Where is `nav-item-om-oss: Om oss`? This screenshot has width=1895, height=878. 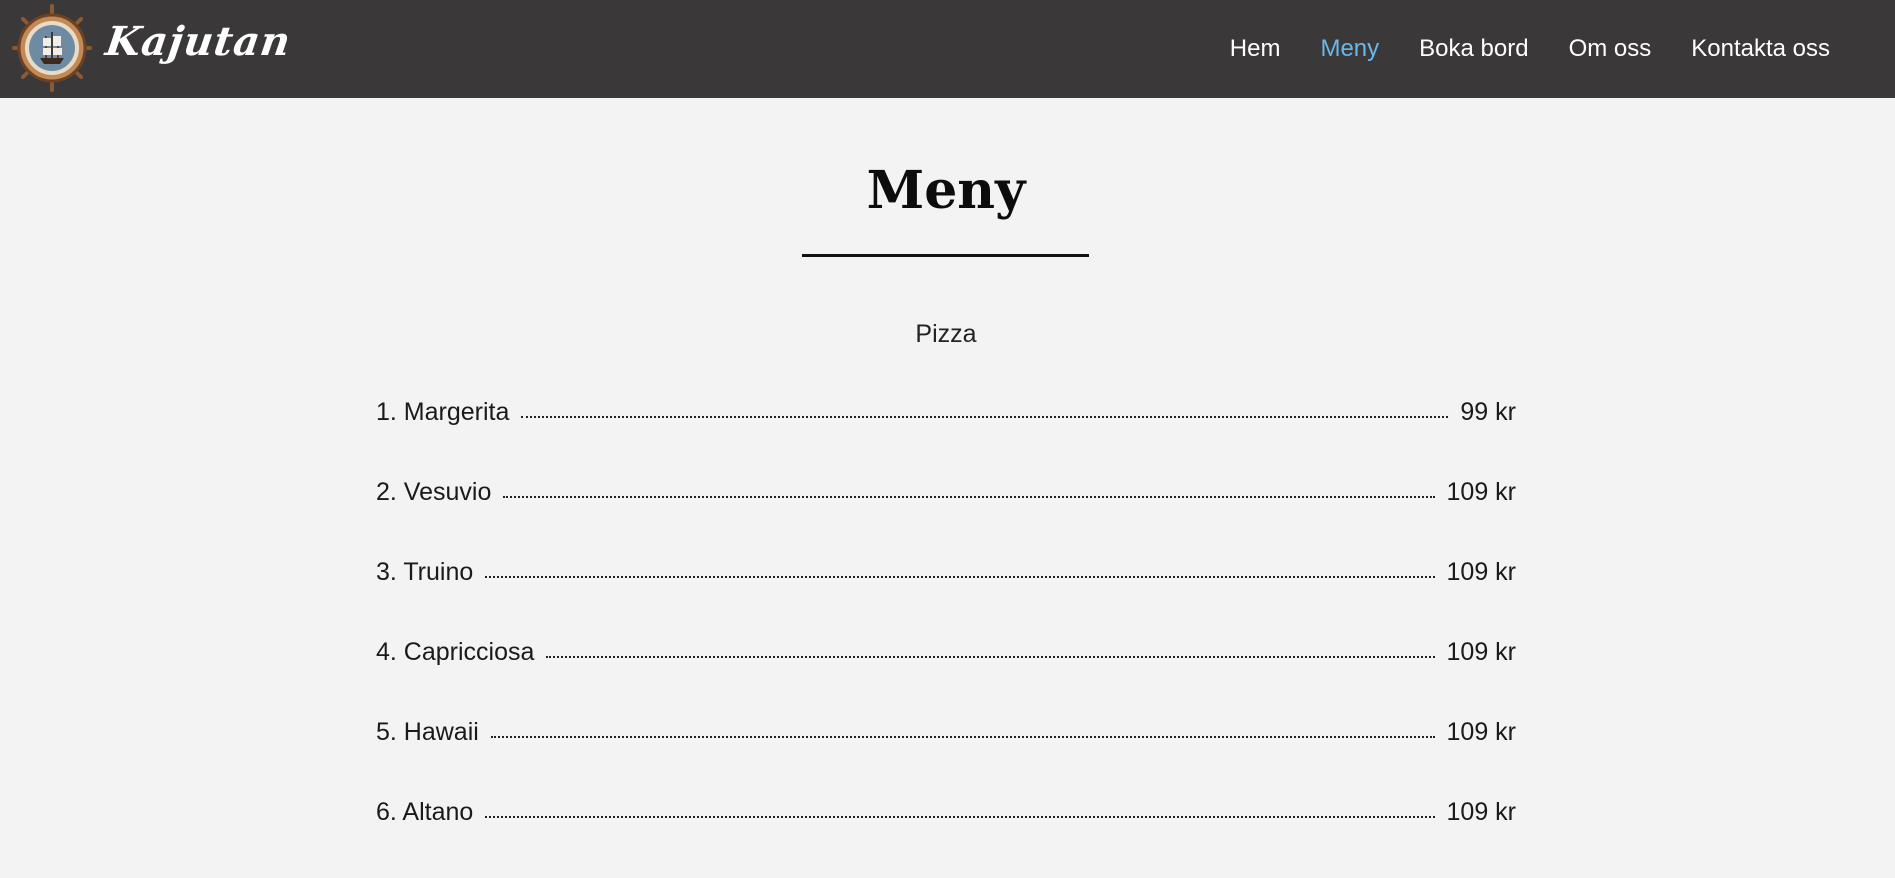 nav-item-om-oss: Om oss is located at coordinates (1610, 49).